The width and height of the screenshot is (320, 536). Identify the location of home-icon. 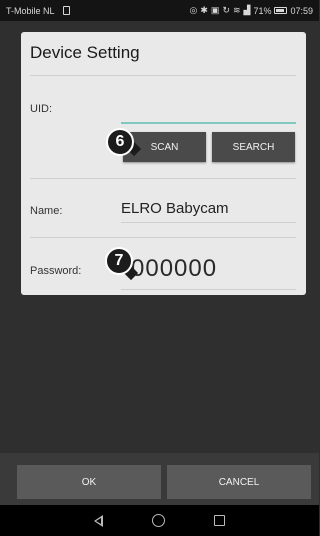
(158, 520).